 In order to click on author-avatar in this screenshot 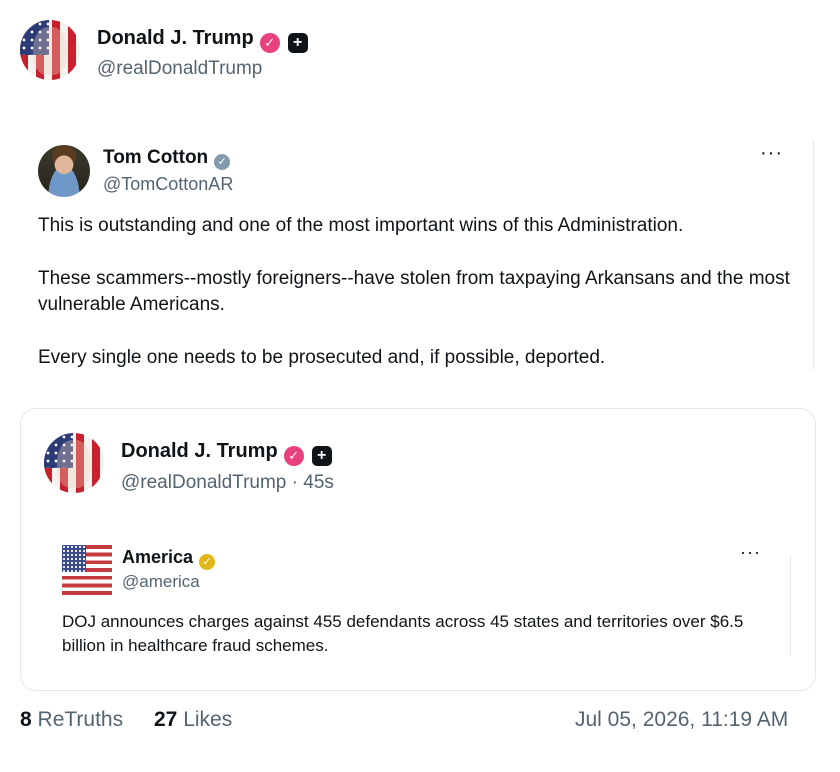, I will do `click(50, 50)`.